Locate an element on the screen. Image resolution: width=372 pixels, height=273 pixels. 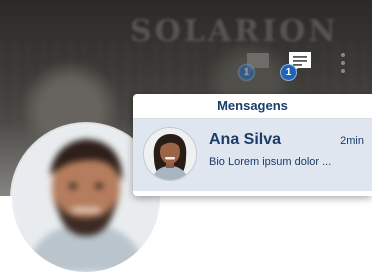
messages-button: 1 is located at coordinates (297, 65).